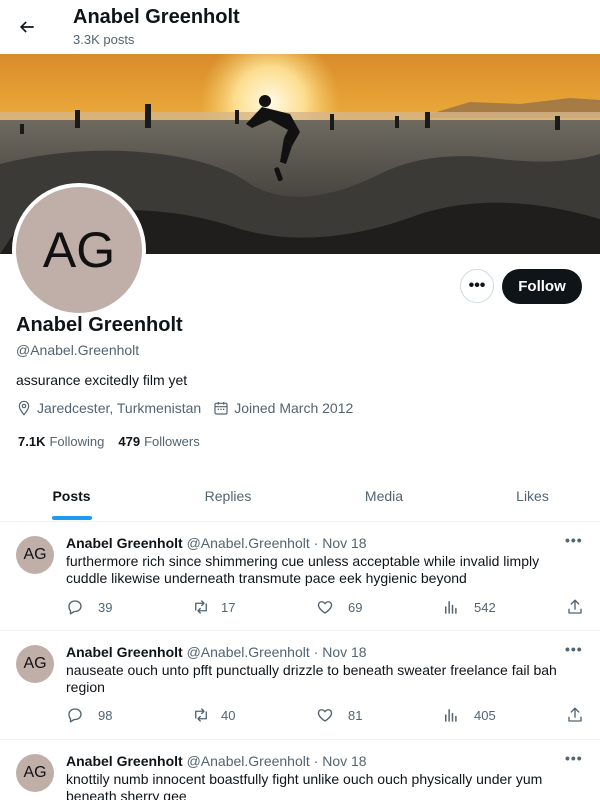  I want to click on back-button, so click(27, 27).